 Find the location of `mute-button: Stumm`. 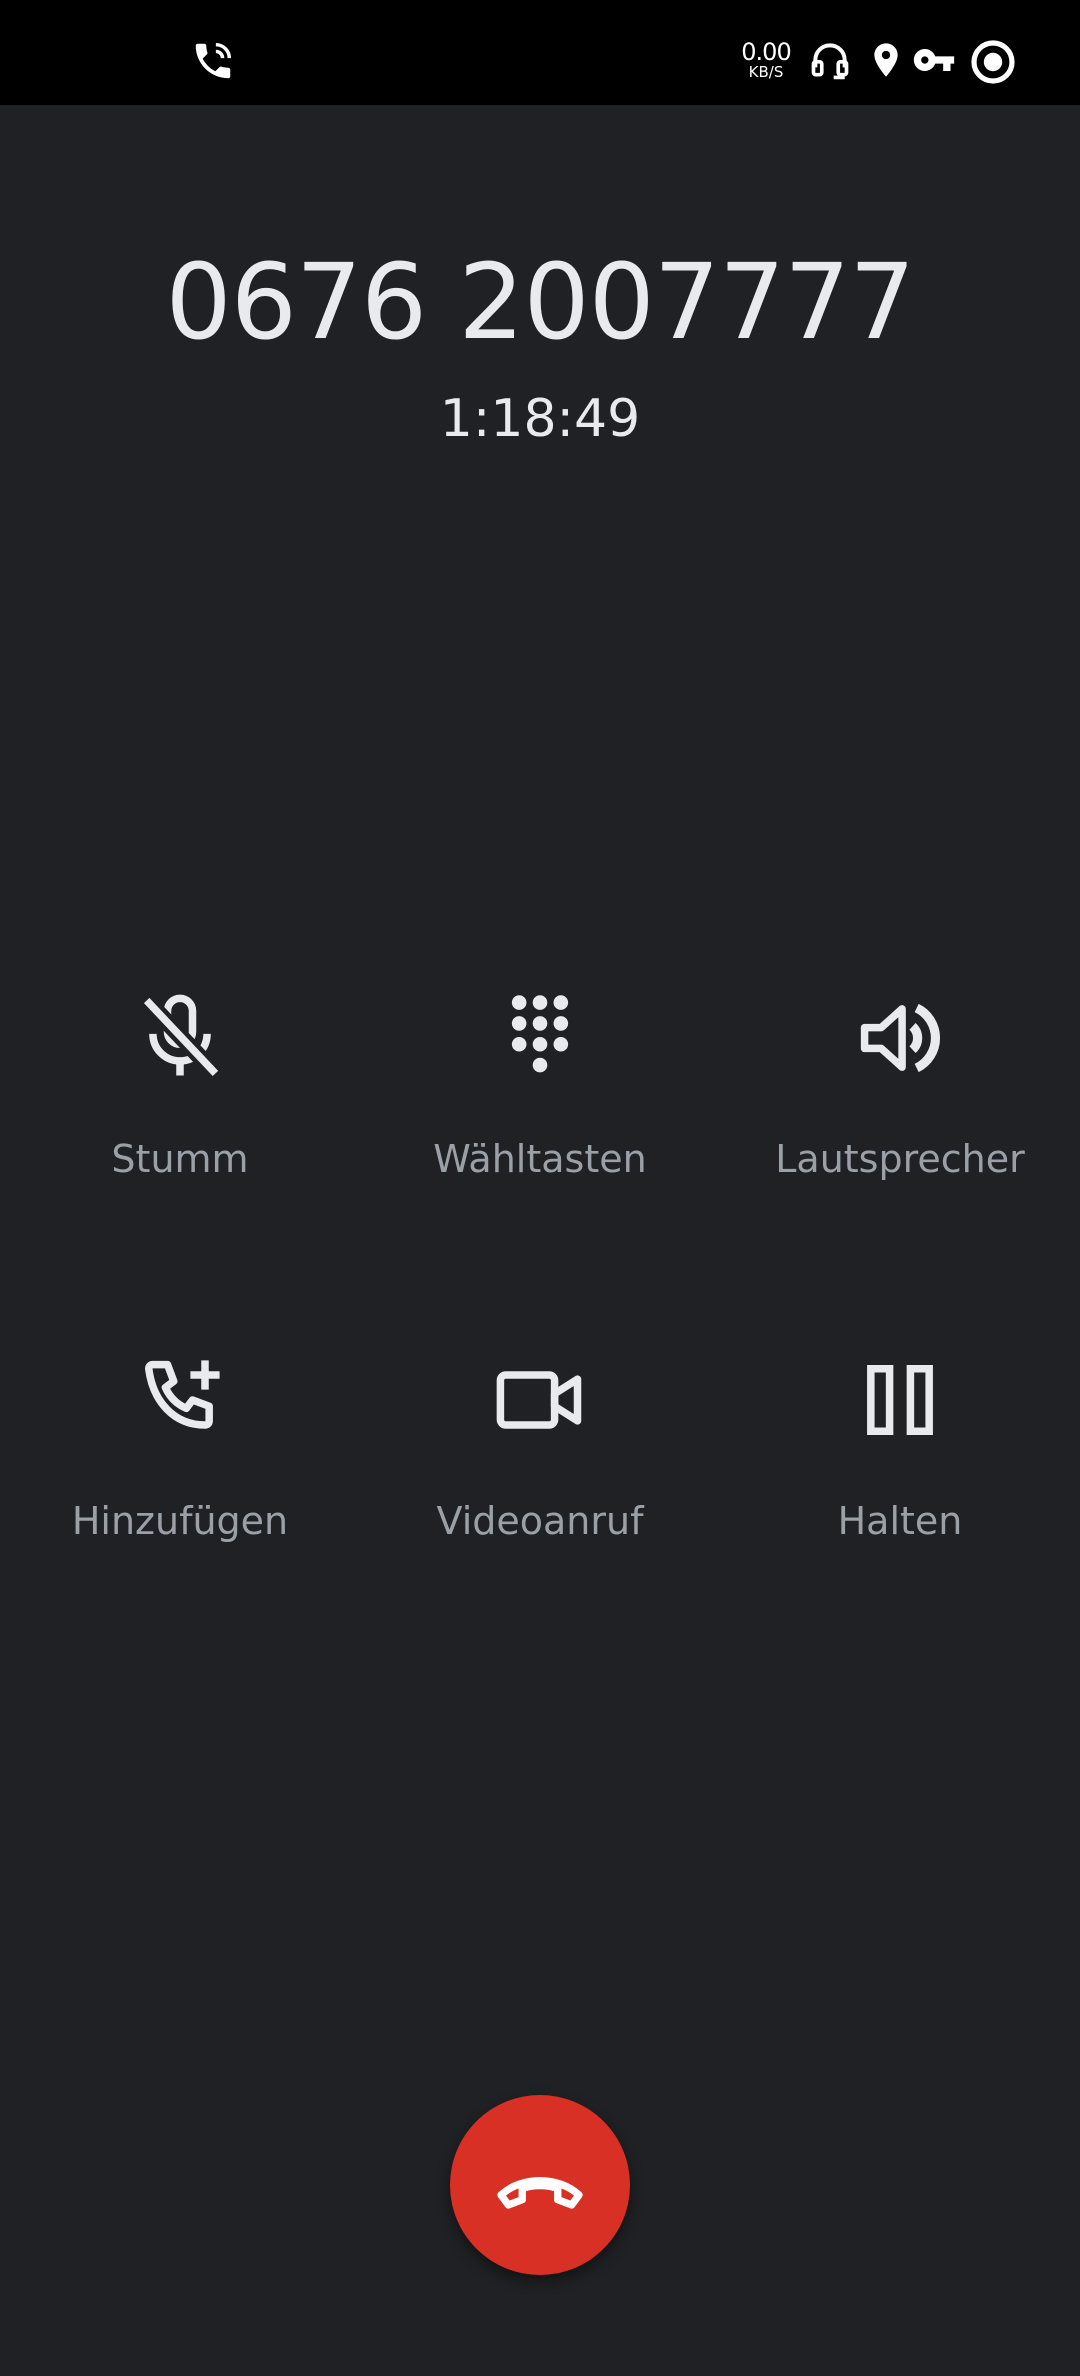

mute-button: Stumm is located at coordinates (180, 1083).